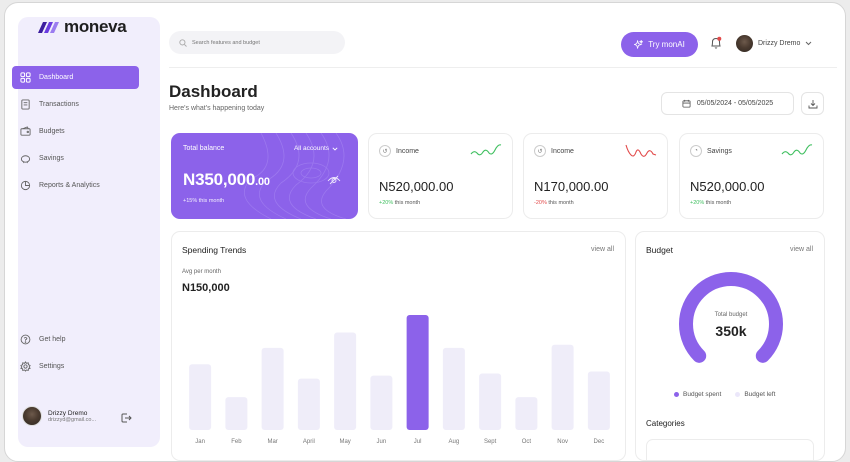 This screenshot has height=462, width=850. I want to click on budget-view-all-link: view all, so click(801, 249).